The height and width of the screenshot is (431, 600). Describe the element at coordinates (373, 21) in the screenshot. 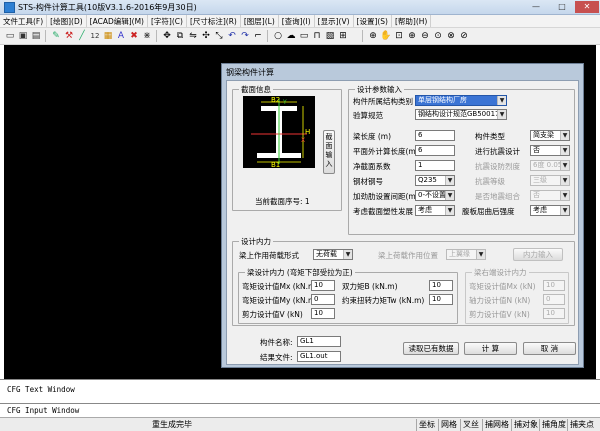

I see `menu-settings: [设置](S)` at that location.